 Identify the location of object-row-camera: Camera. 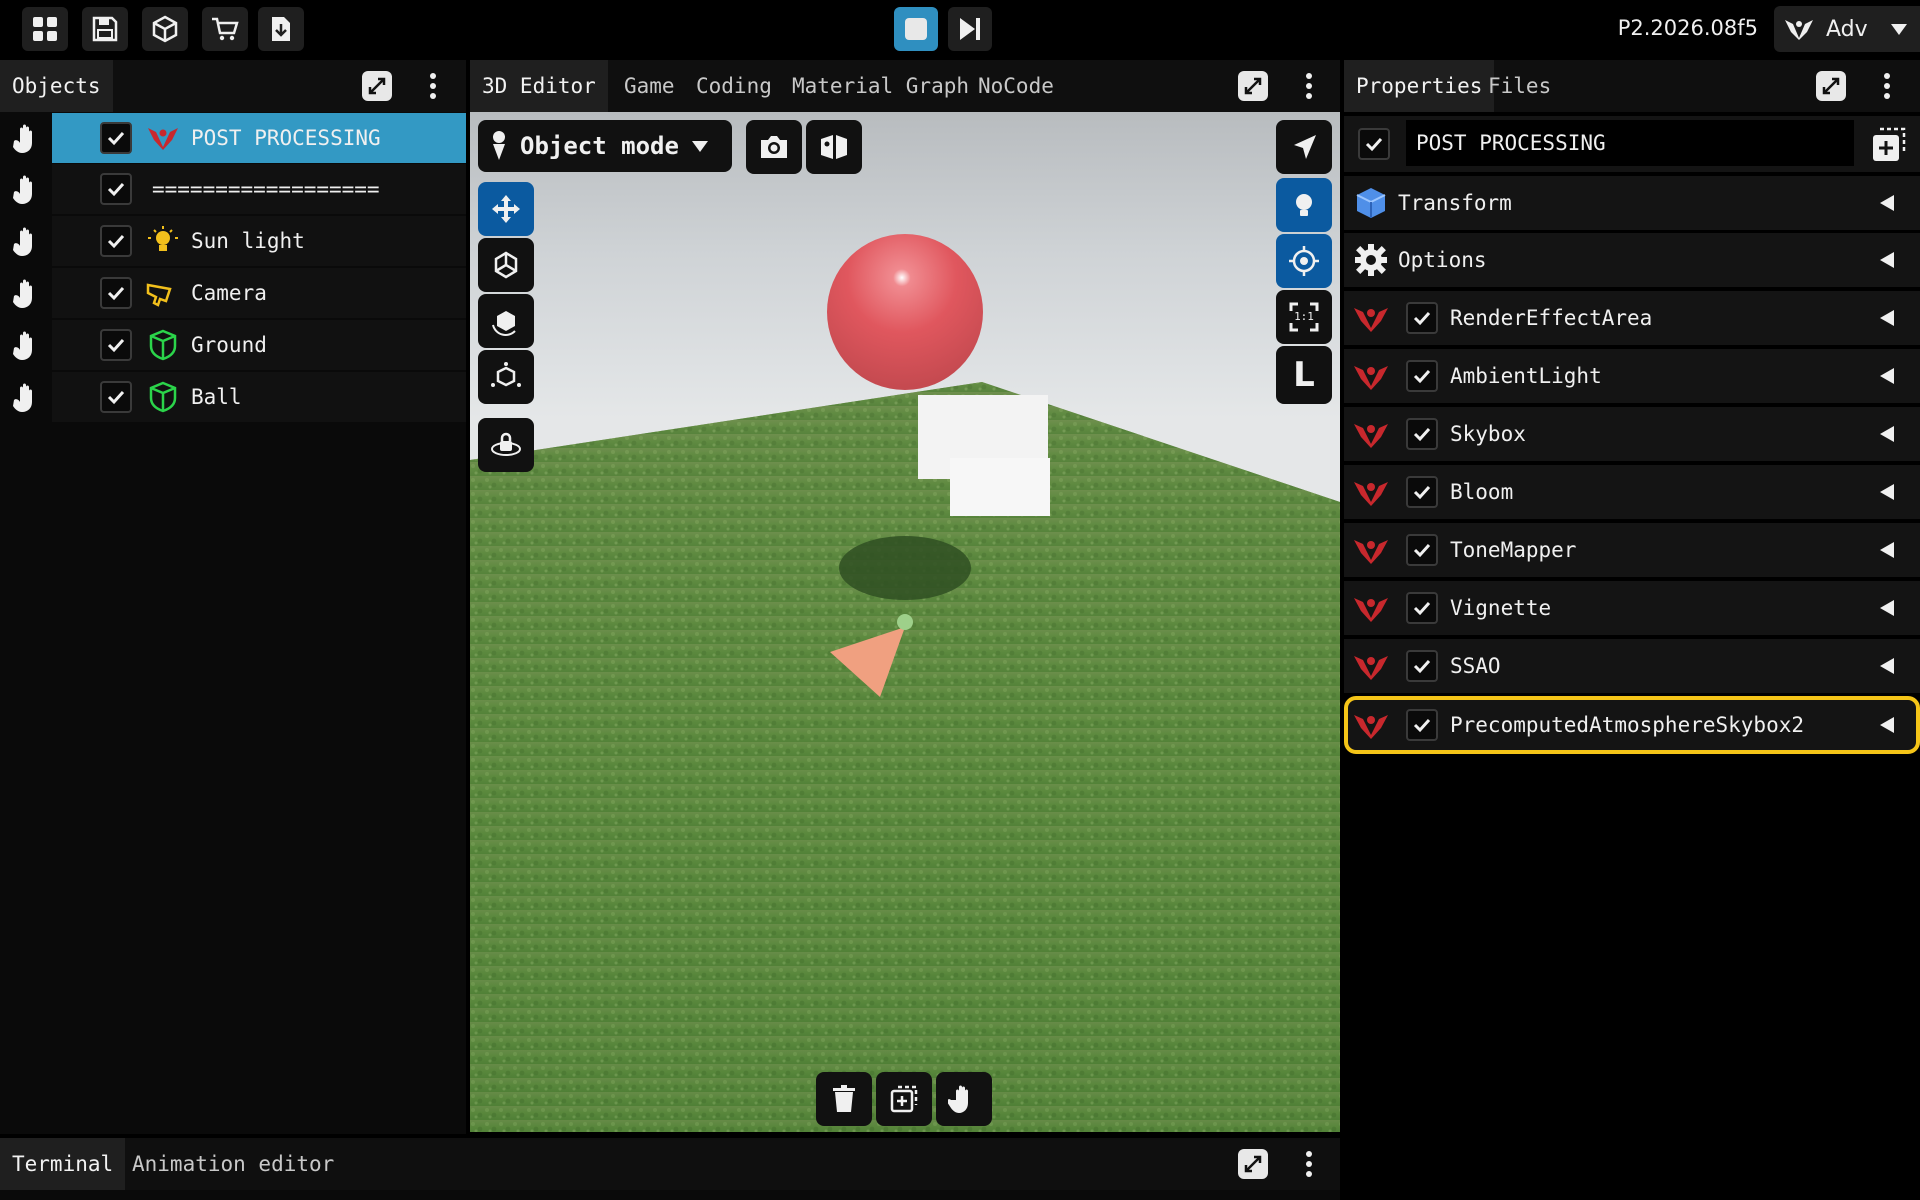
(233, 293).